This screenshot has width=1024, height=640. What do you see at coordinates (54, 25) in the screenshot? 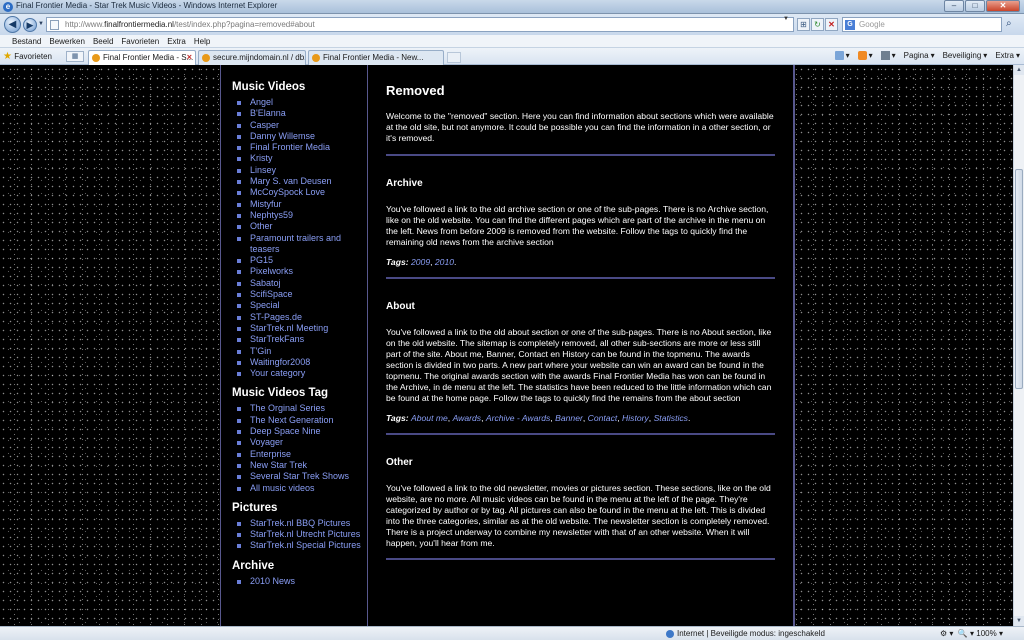
I see `page-icon` at bounding box center [54, 25].